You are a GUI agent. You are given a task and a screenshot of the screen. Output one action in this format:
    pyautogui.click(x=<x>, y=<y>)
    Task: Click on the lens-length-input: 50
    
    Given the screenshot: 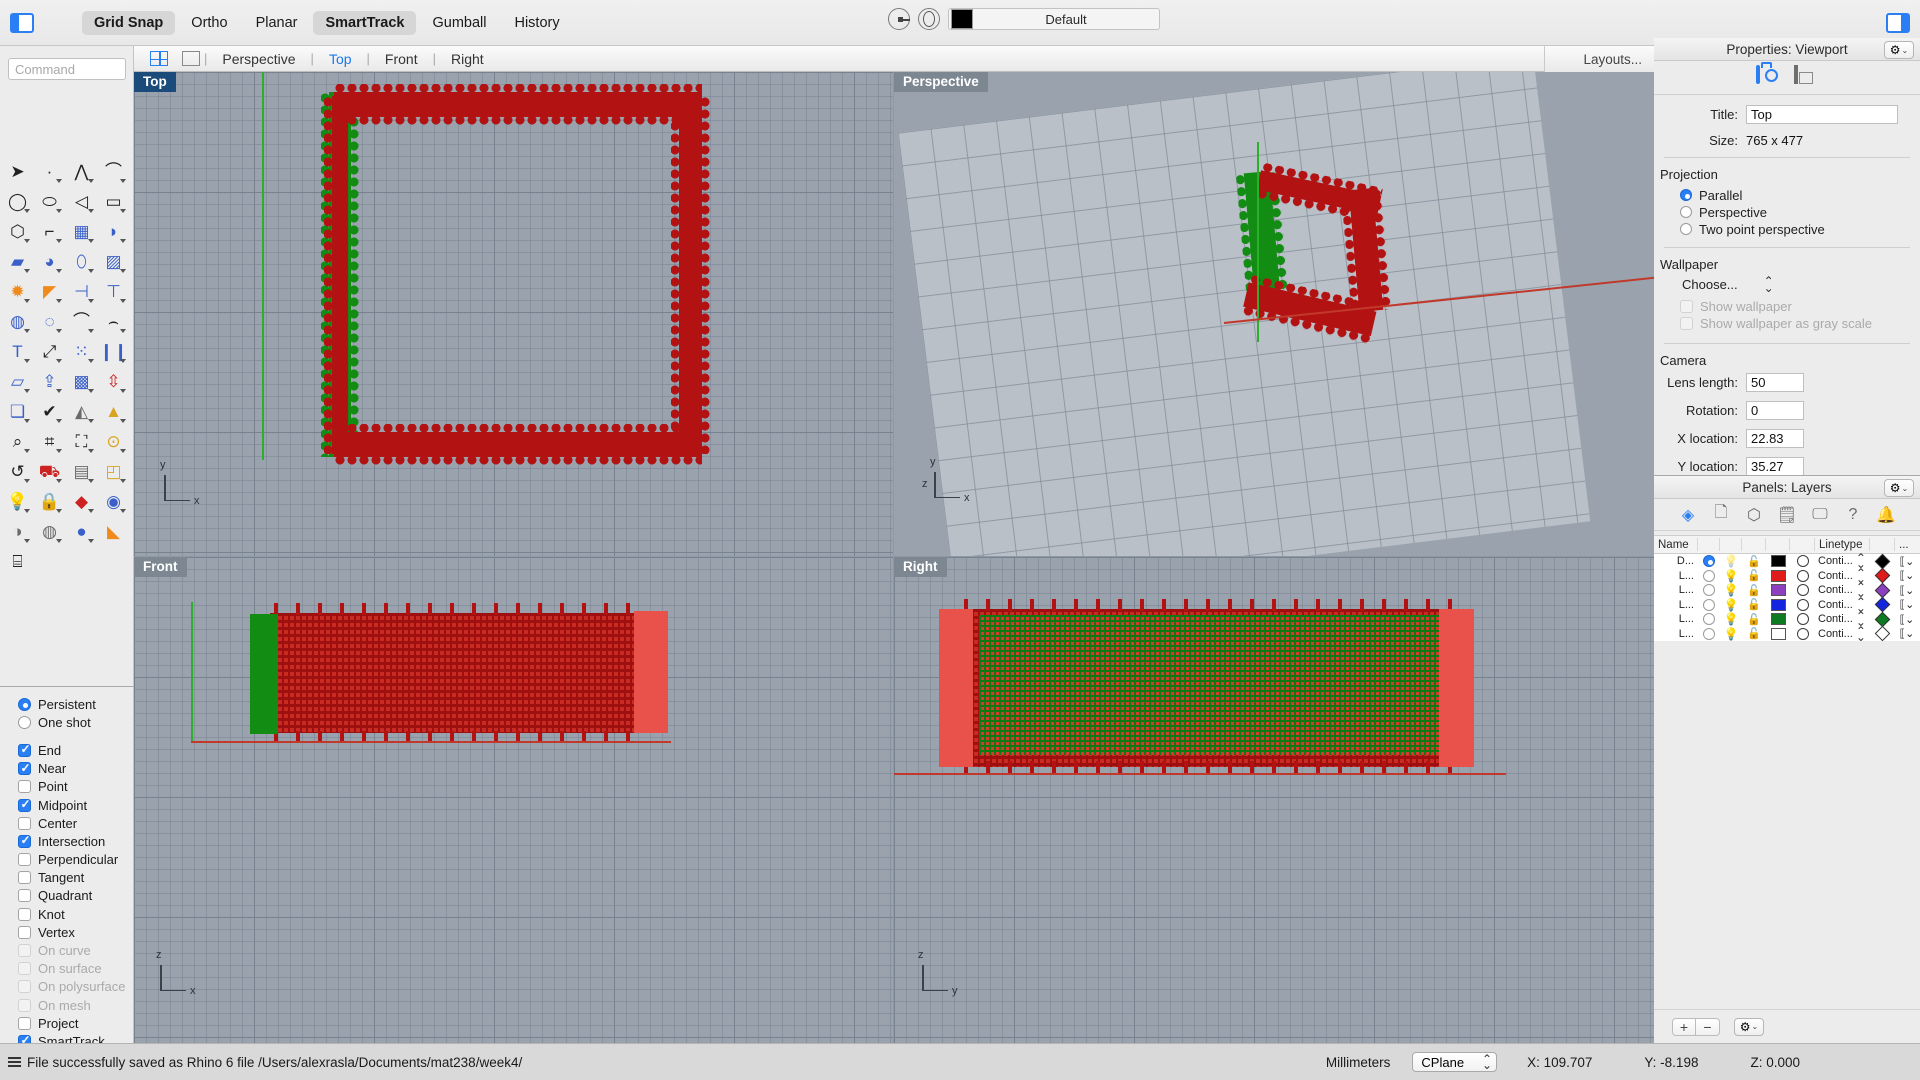 What is the action you would take?
    pyautogui.click(x=1775, y=382)
    